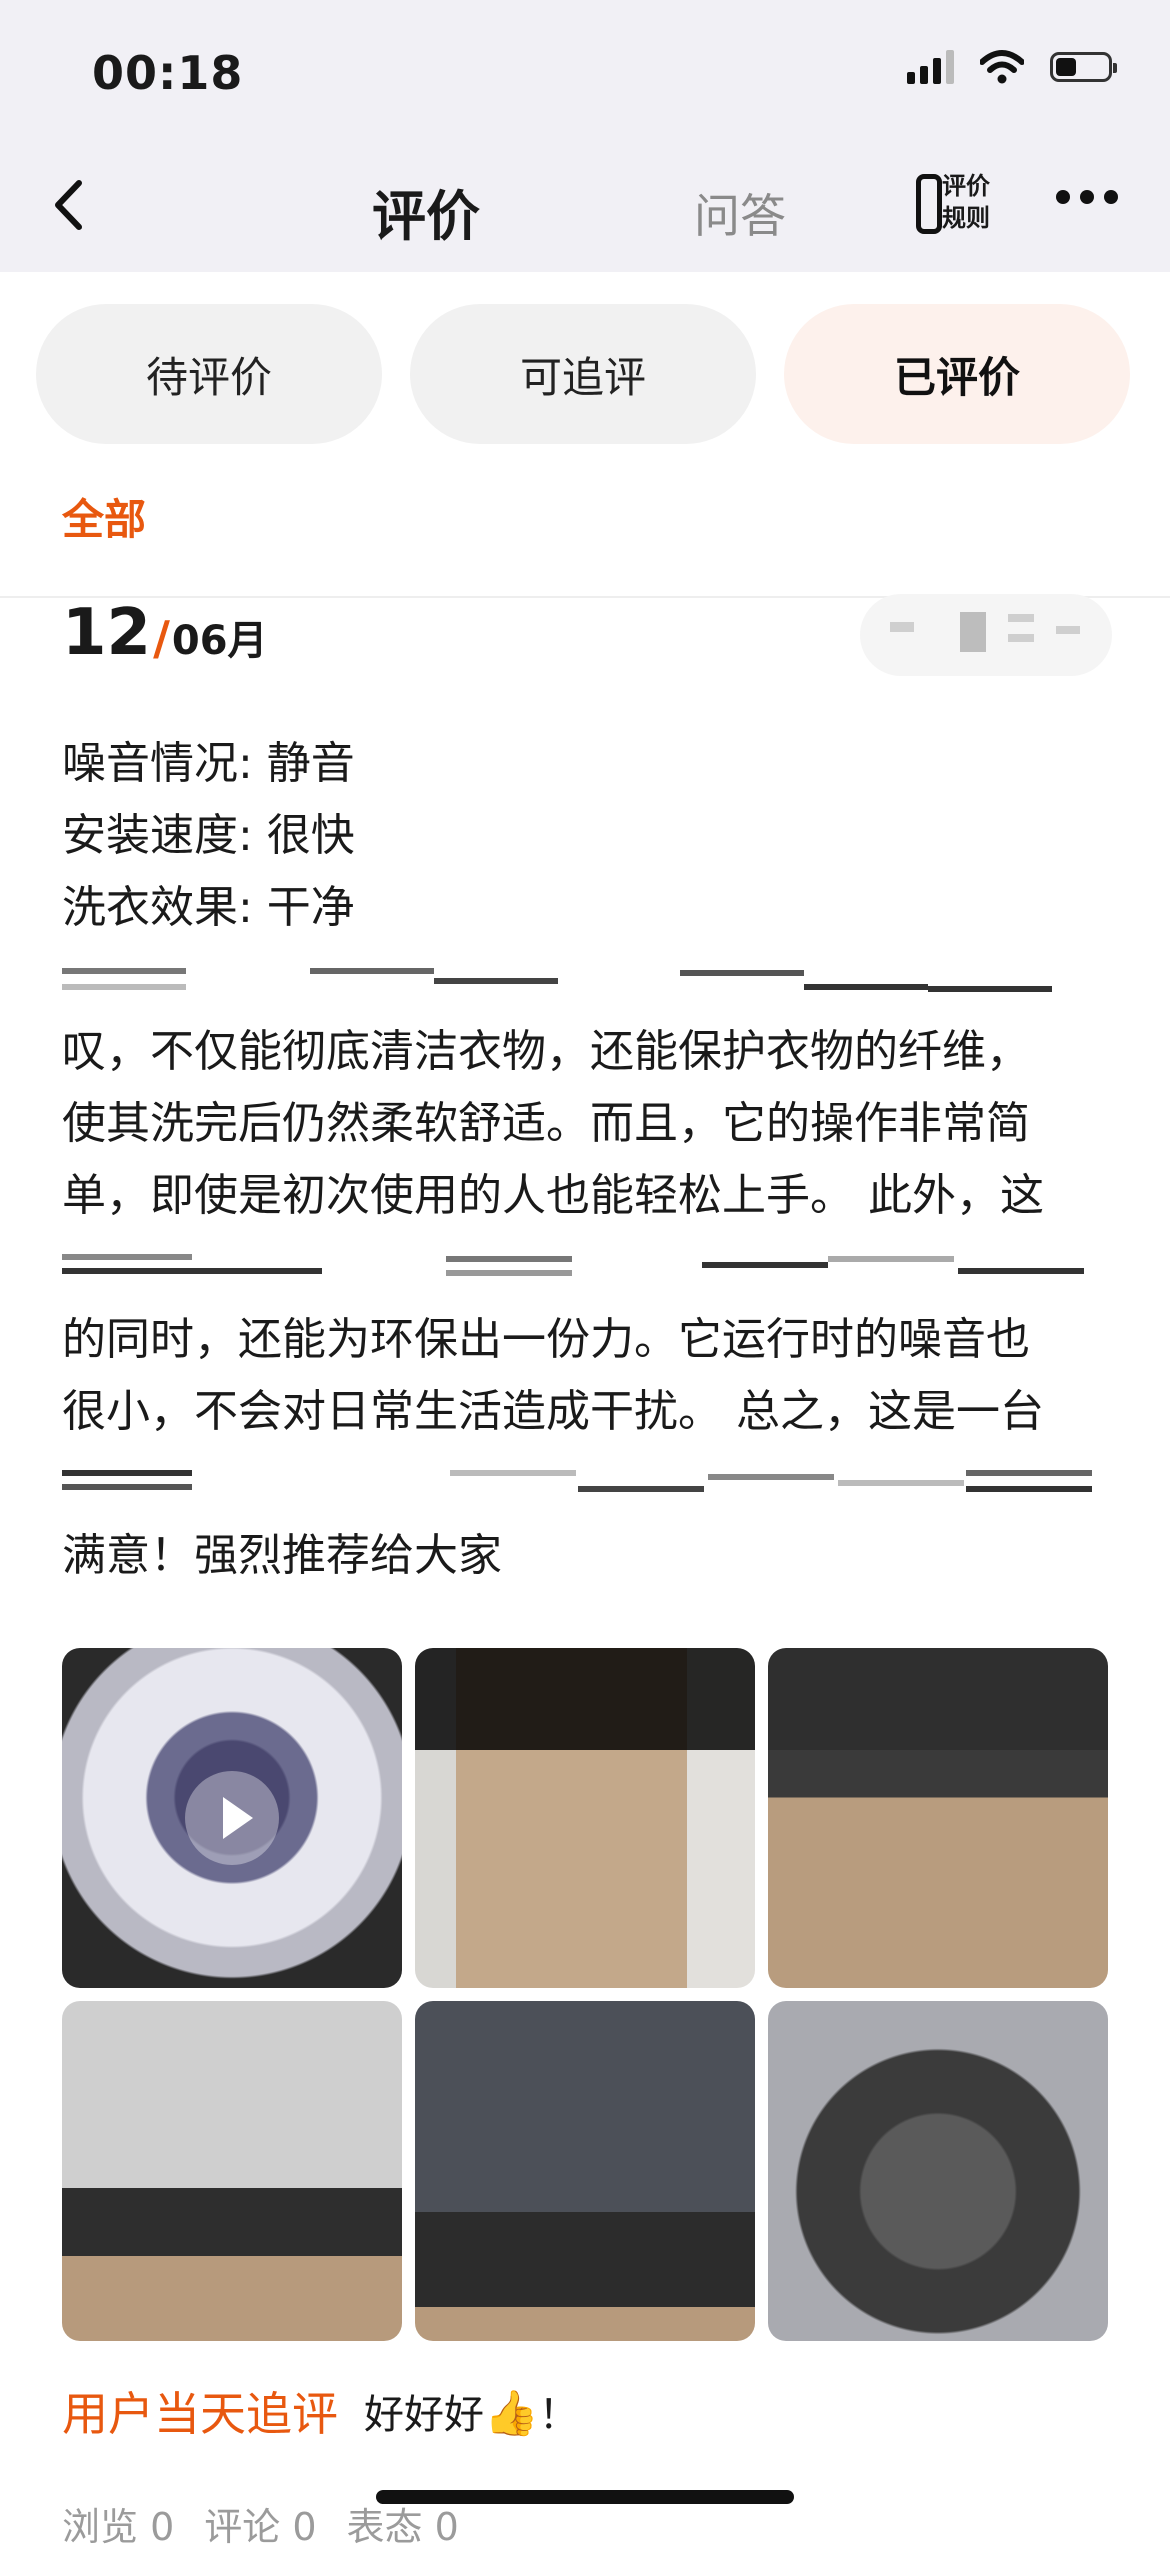  What do you see at coordinates (161, 638) in the screenshot?
I see `review-date-slash: /` at bounding box center [161, 638].